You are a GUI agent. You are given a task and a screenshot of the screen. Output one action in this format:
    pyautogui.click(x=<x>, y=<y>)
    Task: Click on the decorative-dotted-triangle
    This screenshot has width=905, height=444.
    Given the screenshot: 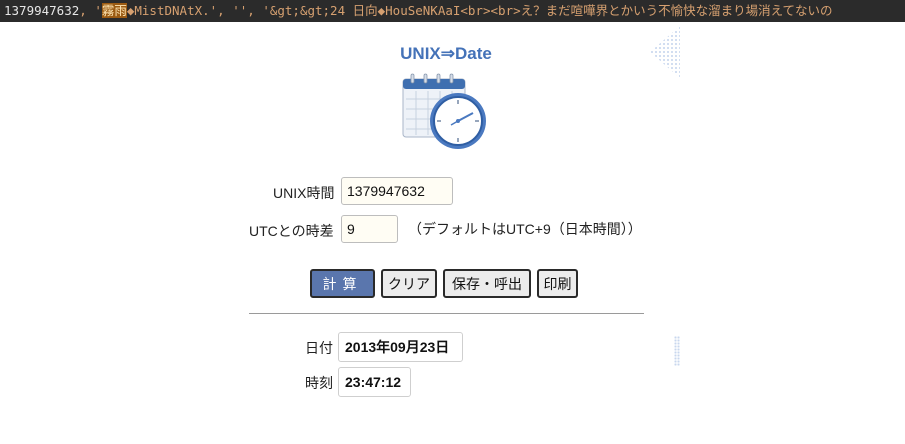 What is the action you would take?
    pyautogui.click(x=665, y=52)
    